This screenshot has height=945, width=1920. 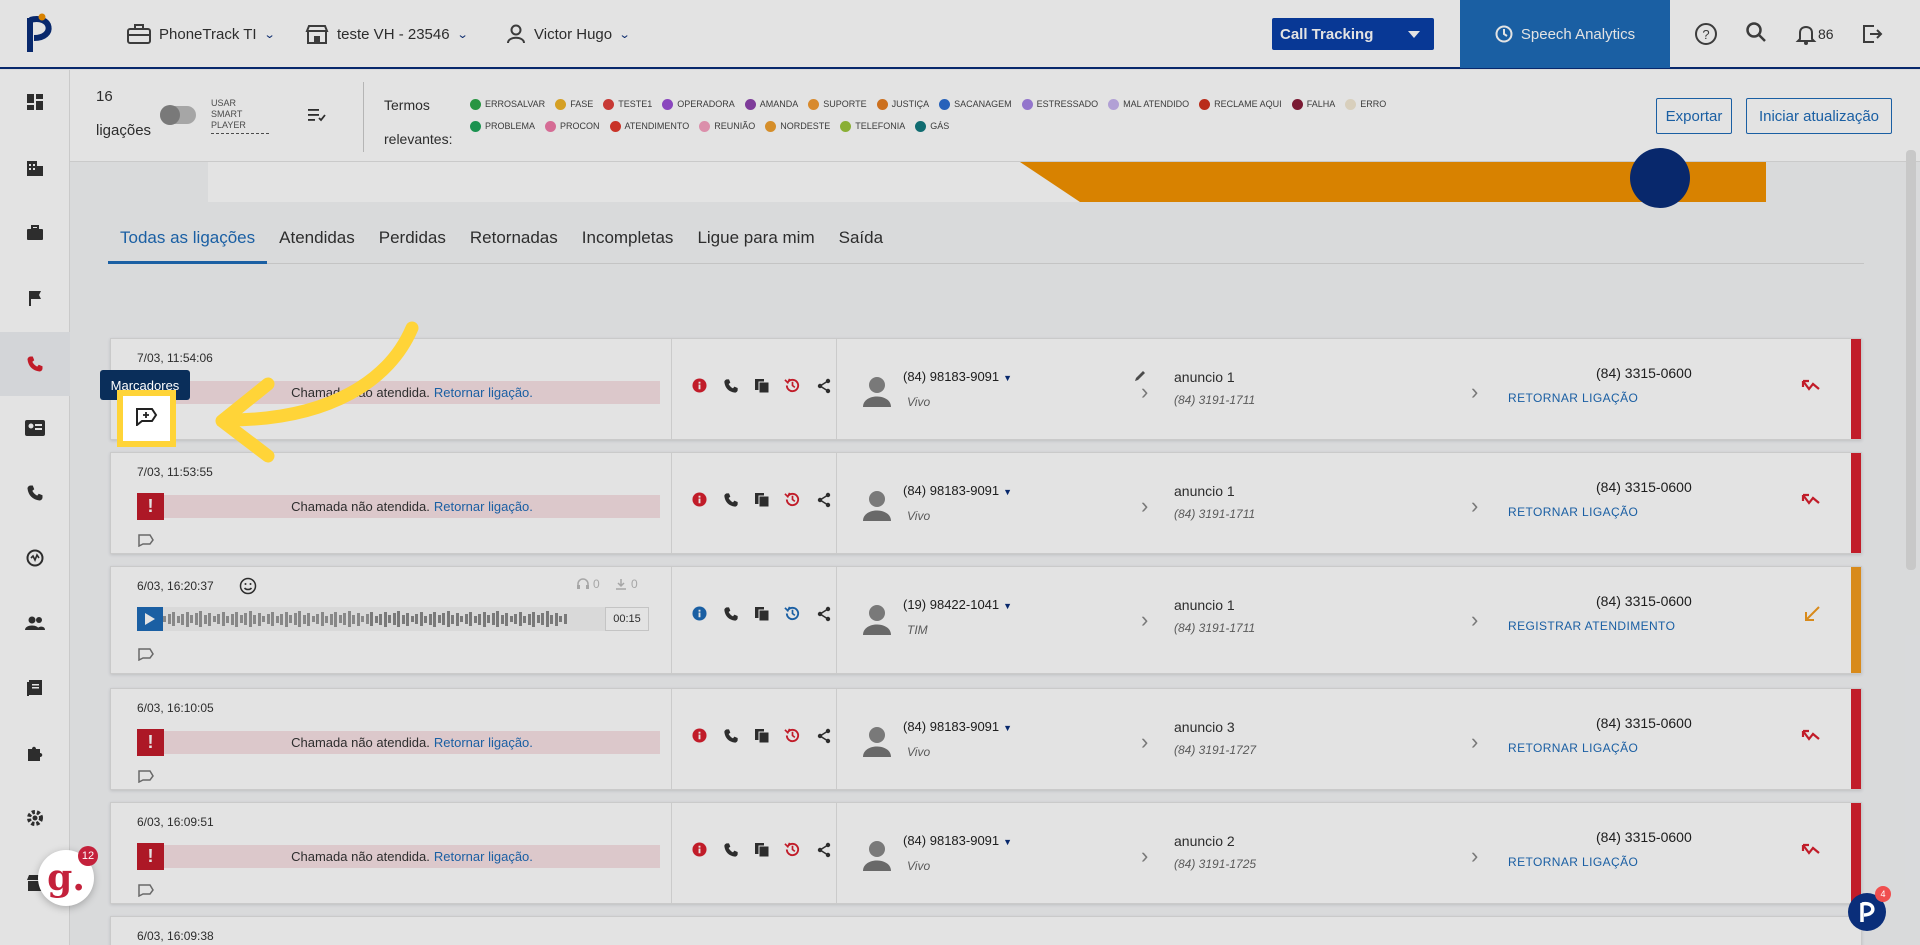 What do you see at coordinates (146, 418) in the screenshot?
I see `markers-highlight` at bounding box center [146, 418].